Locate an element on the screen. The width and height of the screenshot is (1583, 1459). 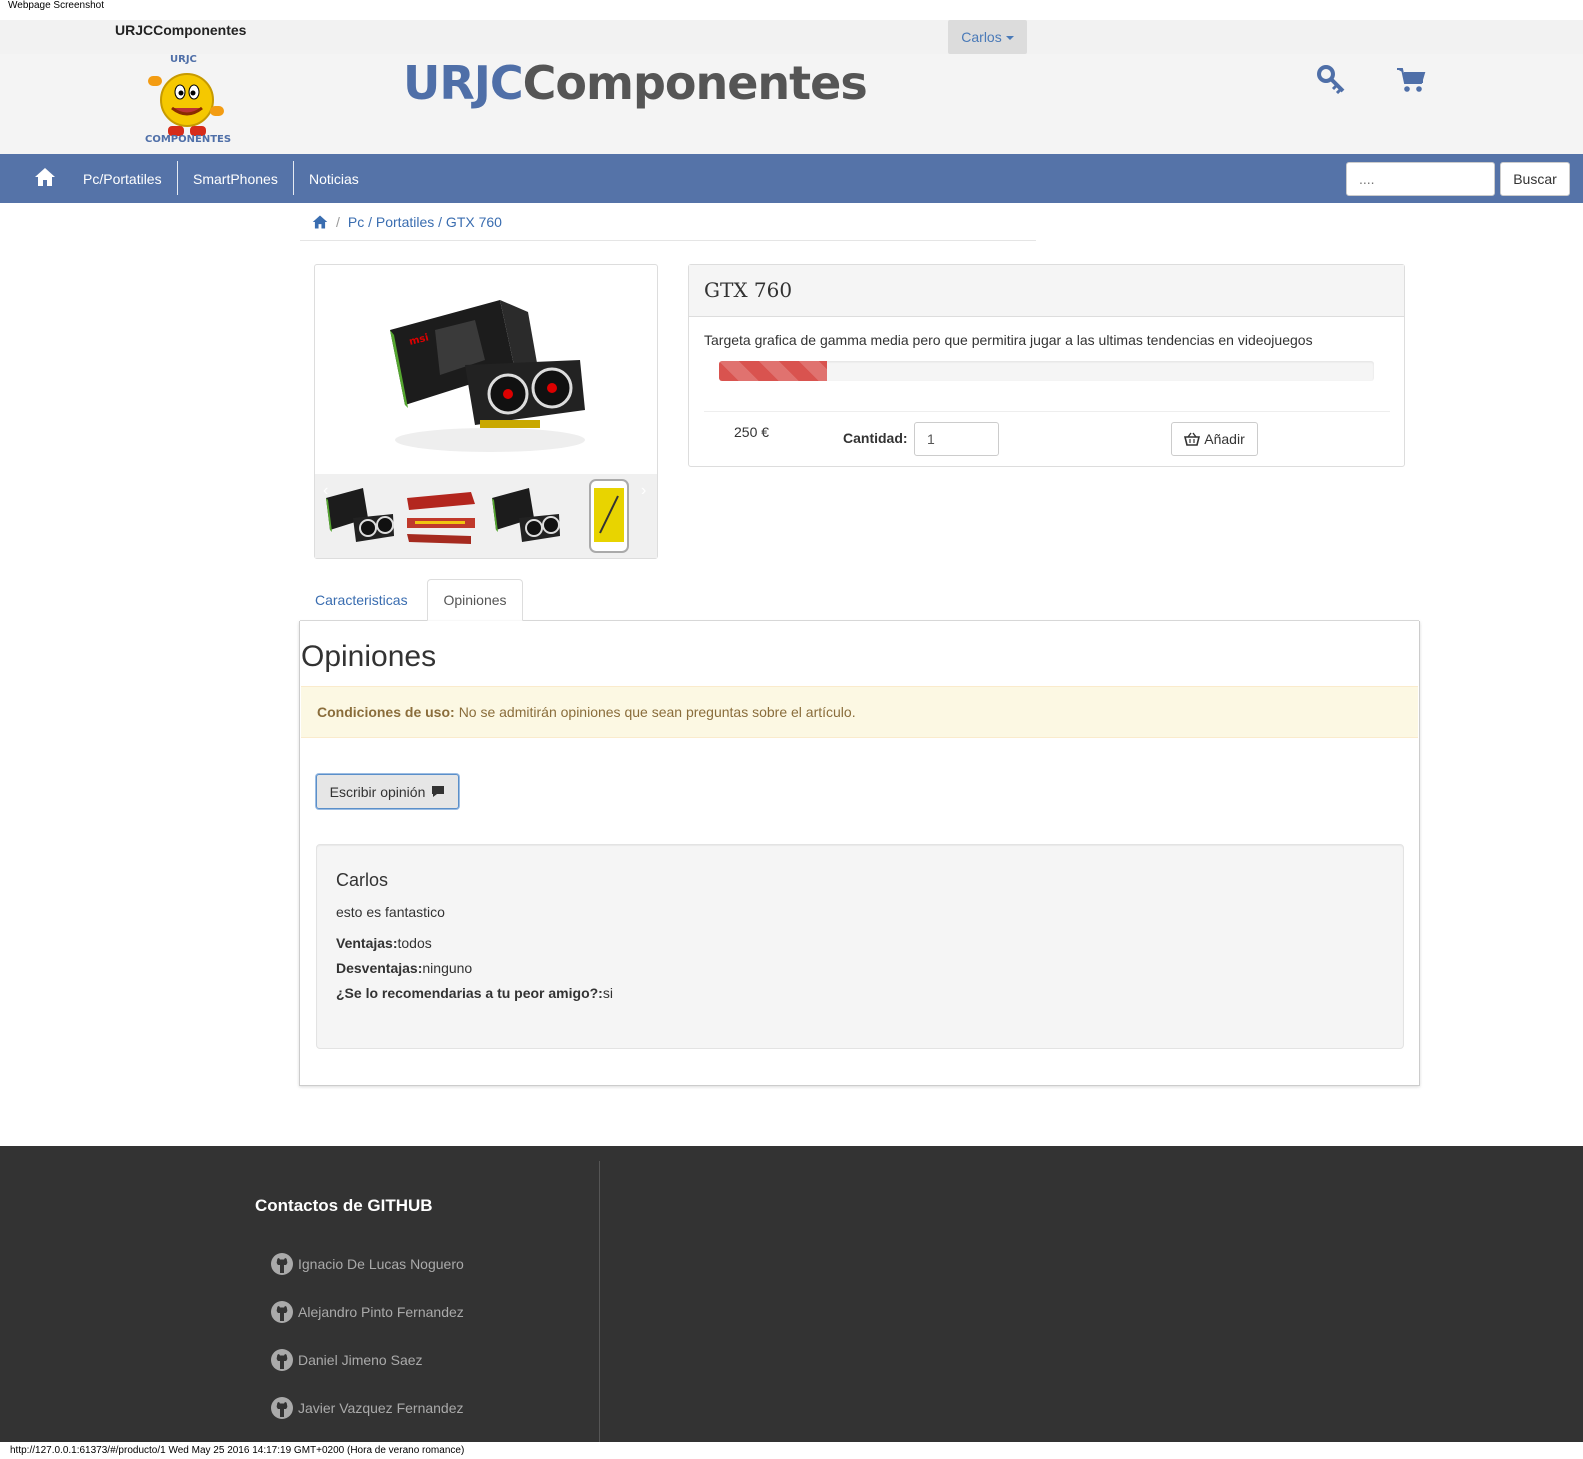
caret-down-icon is located at coordinates (1009, 38).